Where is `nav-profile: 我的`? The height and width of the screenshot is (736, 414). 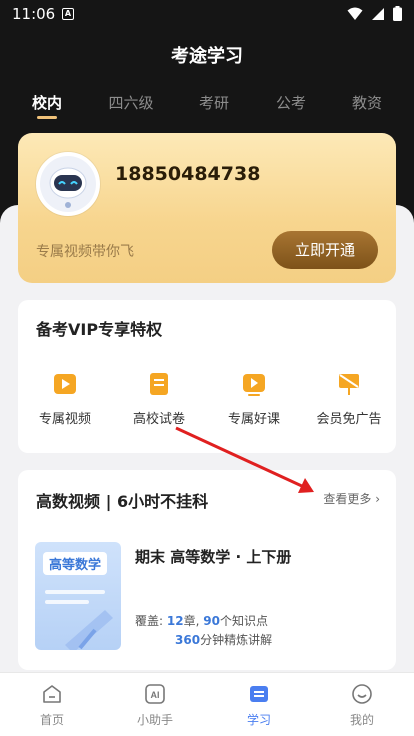 nav-profile: 我的 is located at coordinates (362, 705).